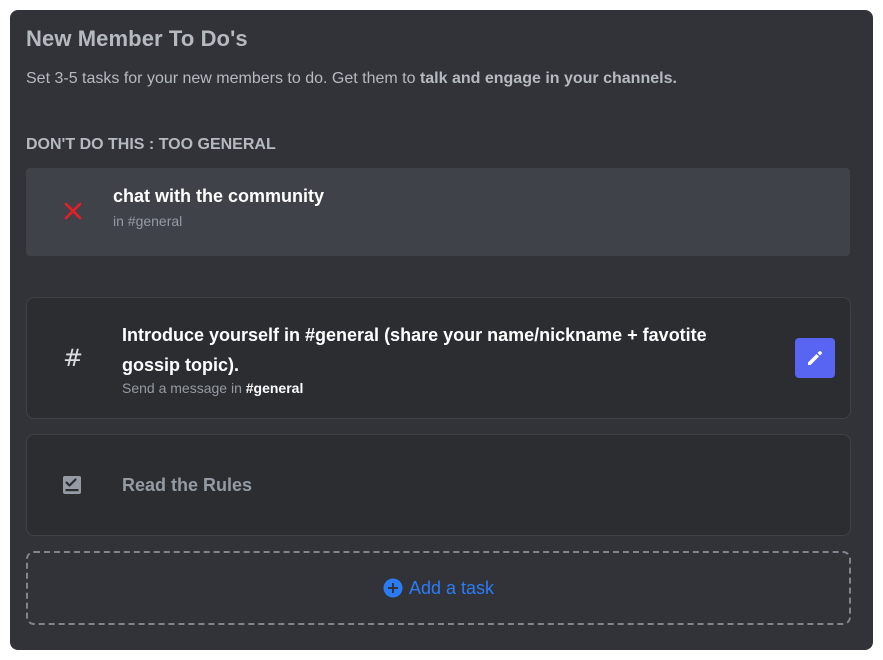  Describe the element at coordinates (137, 38) in the screenshot. I see `panel-title: New Member To Do's` at that location.